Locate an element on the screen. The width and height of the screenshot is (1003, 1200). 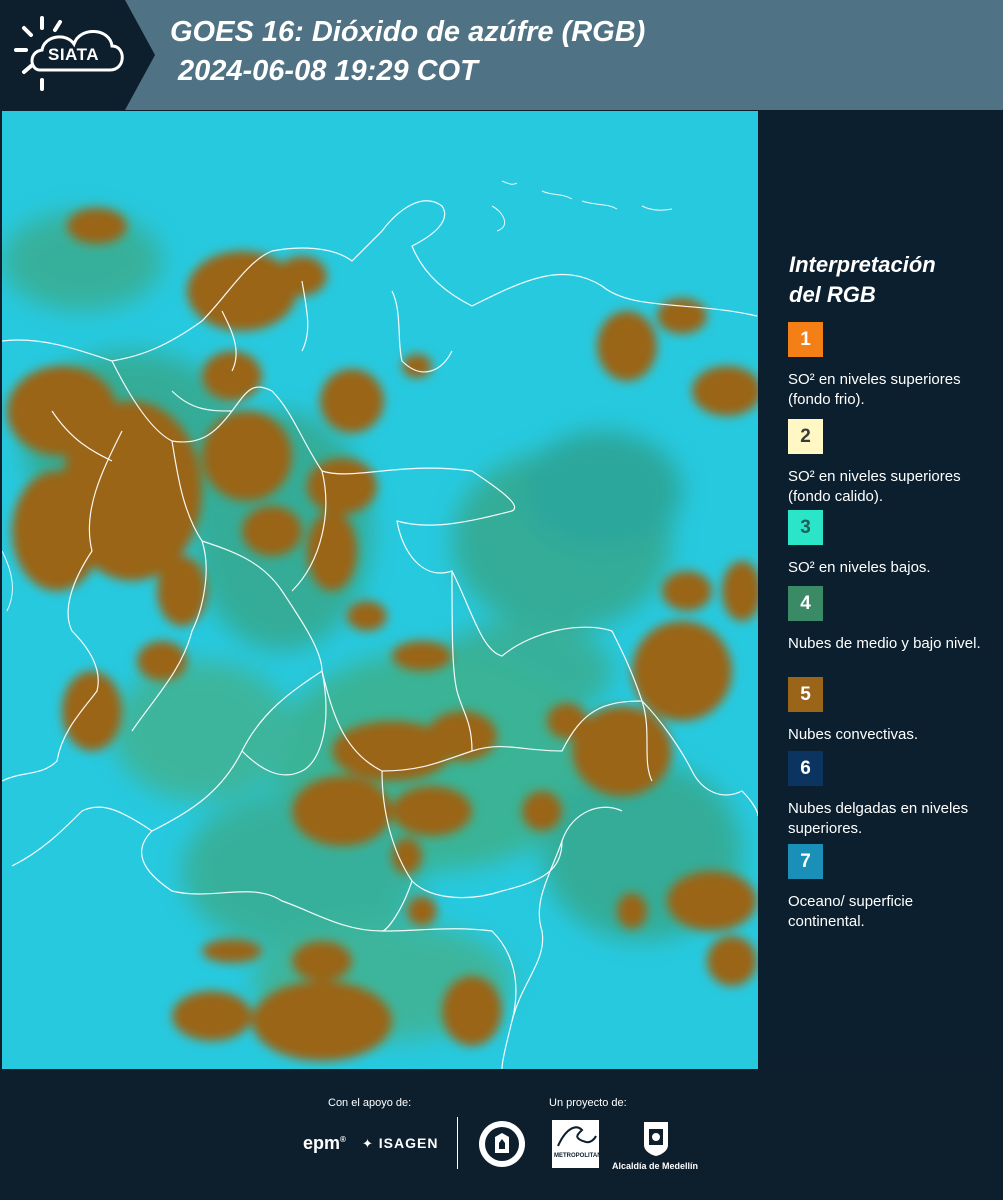
siata-logo-text: SIATA is located at coordinates (73, 54).